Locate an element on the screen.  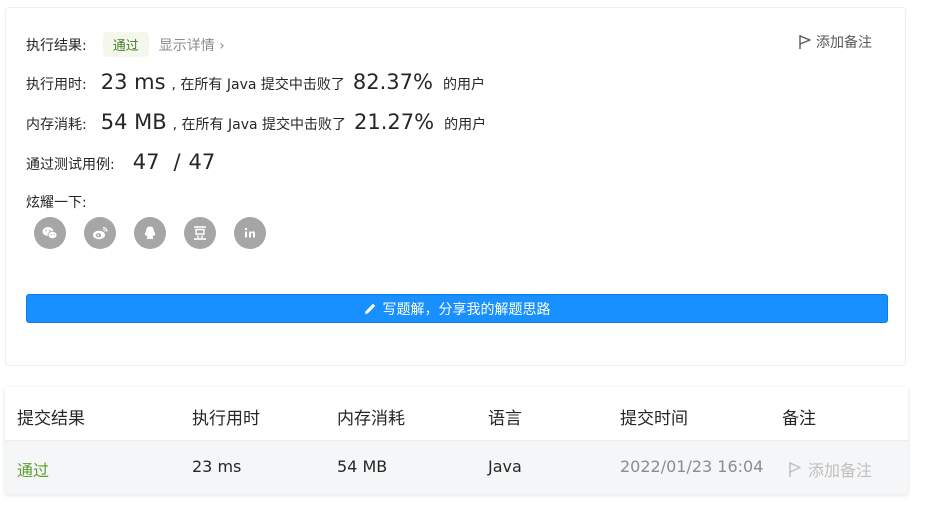
runtime-value: 23 ms is located at coordinates (133, 82).